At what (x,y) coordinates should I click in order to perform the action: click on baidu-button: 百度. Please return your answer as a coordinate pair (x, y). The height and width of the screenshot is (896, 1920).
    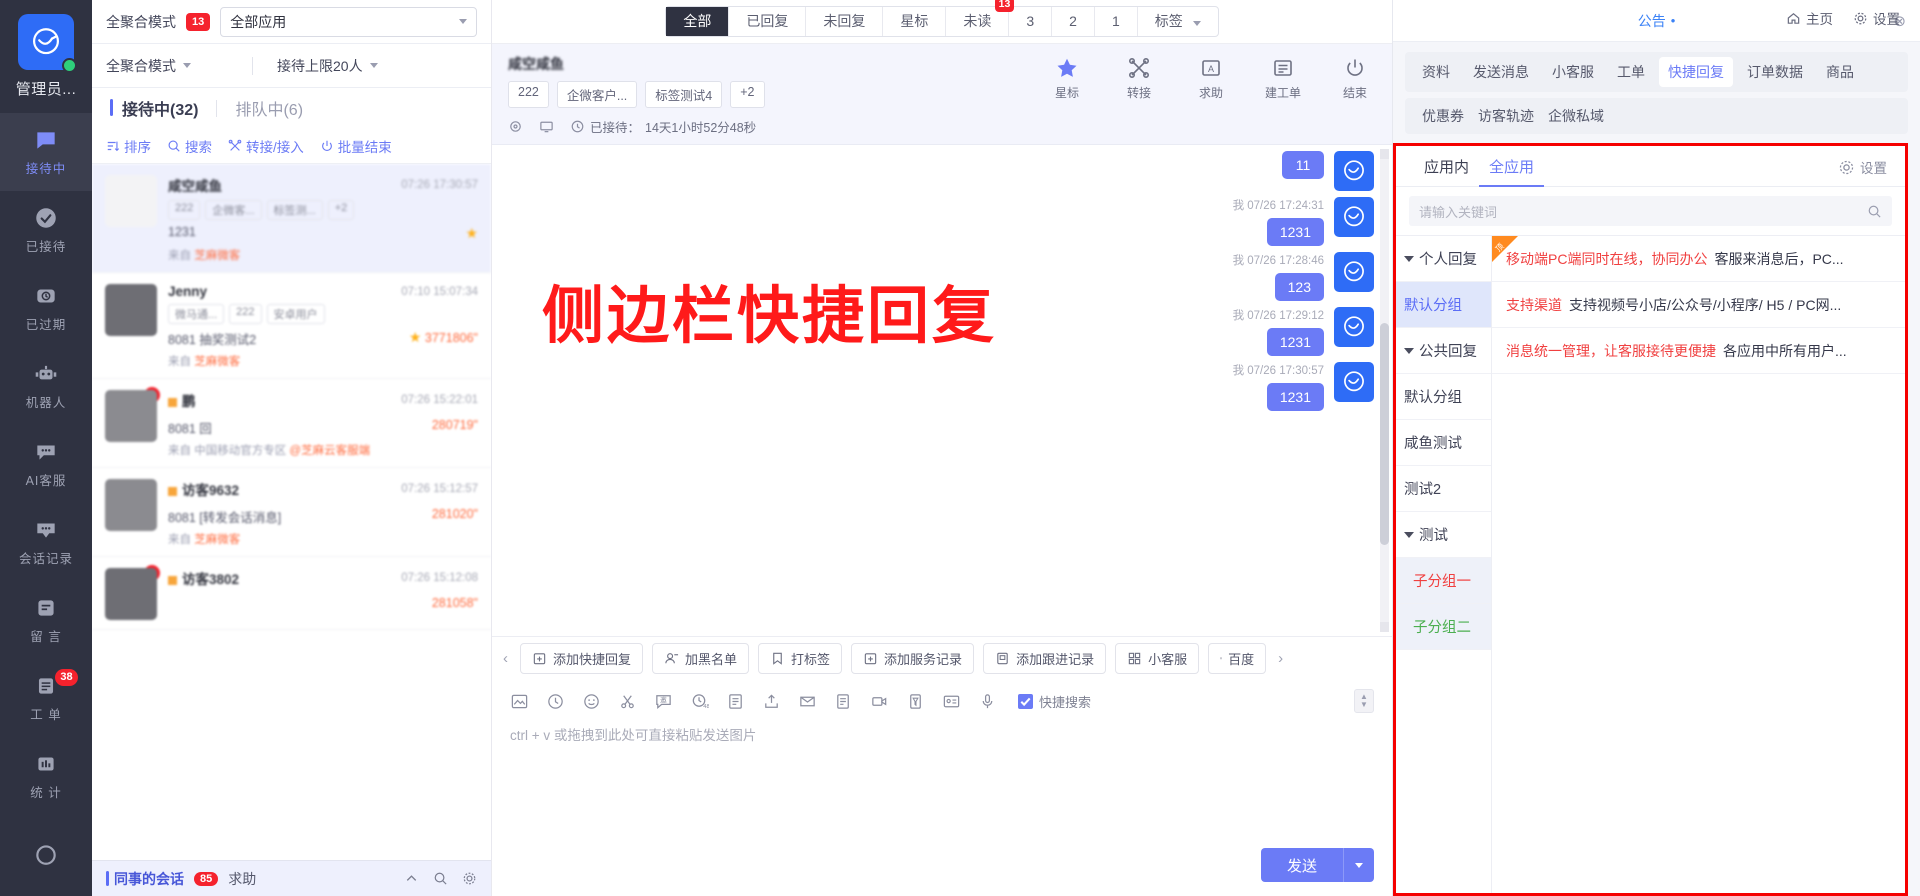
    Looking at the image, I should click on (1237, 658).